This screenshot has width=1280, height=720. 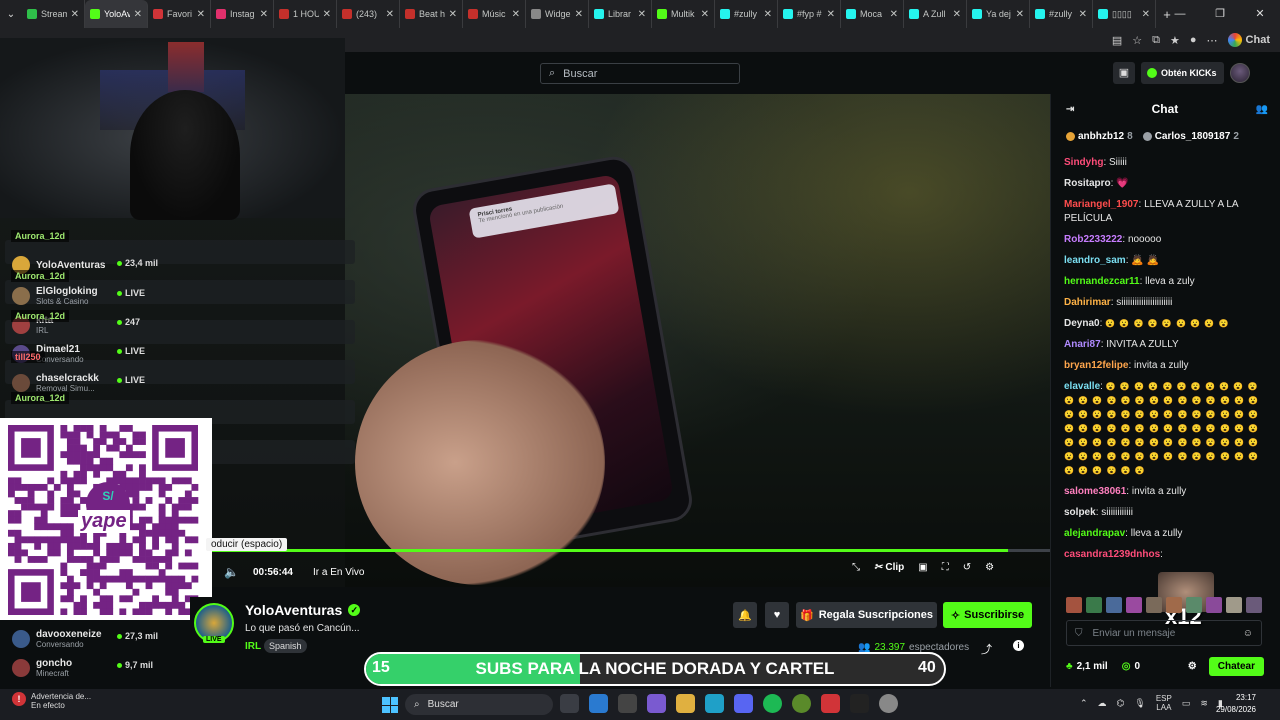 I want to click on browser-tab: Moca ✕, so click(x=872, y=14).